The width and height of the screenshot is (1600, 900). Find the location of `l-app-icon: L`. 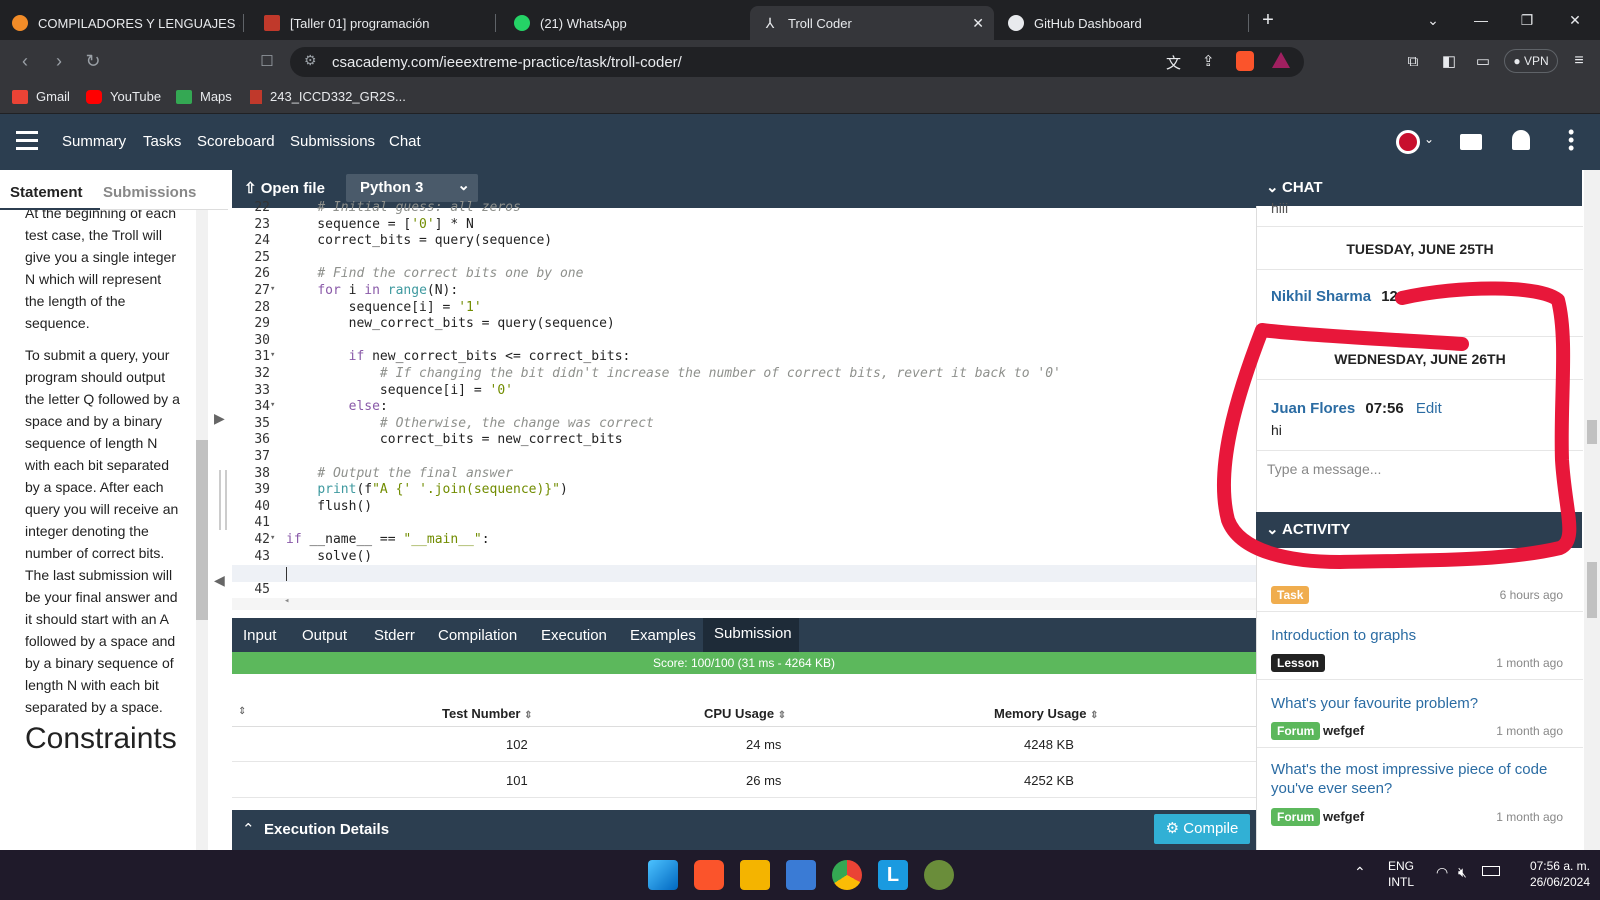

l-app-icon: L is located at coordinates (893, 875).